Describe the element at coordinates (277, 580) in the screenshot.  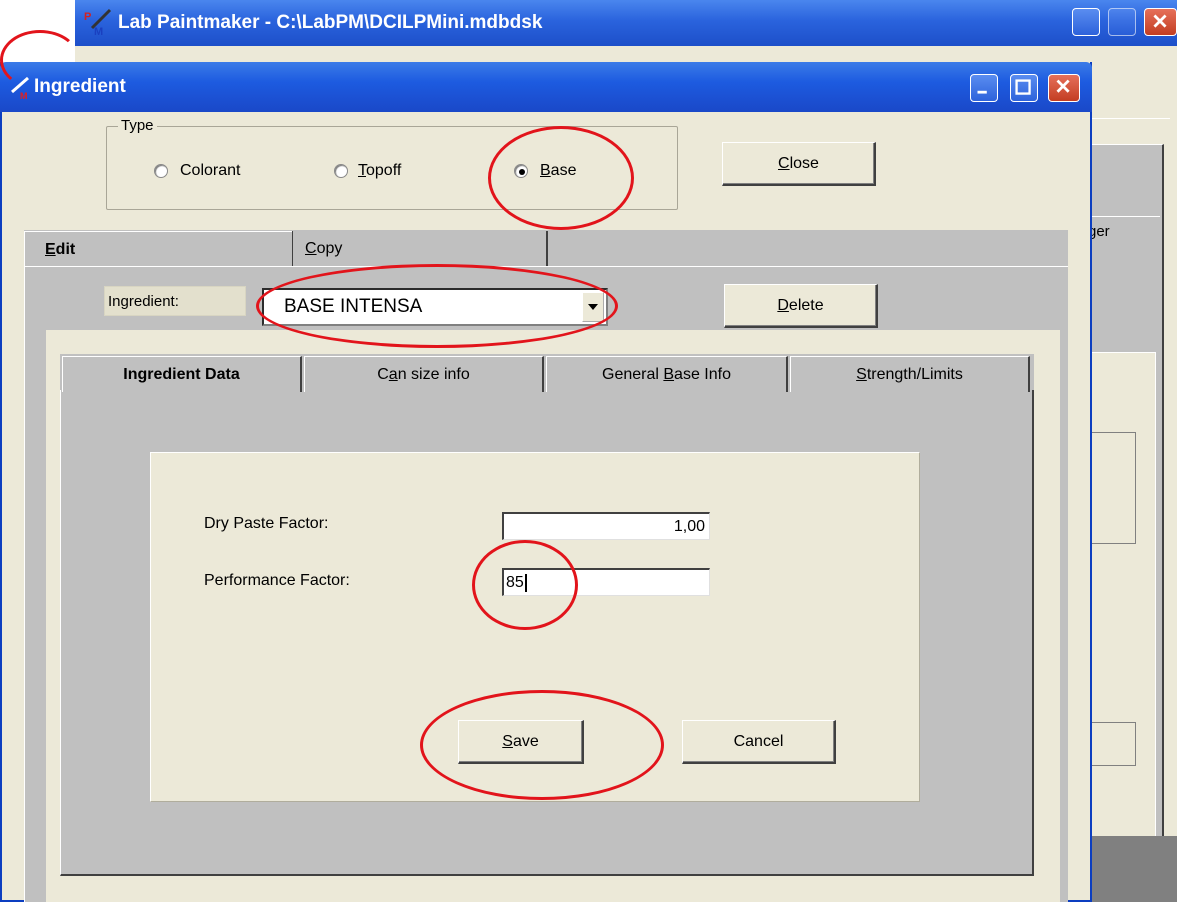
I see `performance-factor-label: Performance Factor:` at that location.